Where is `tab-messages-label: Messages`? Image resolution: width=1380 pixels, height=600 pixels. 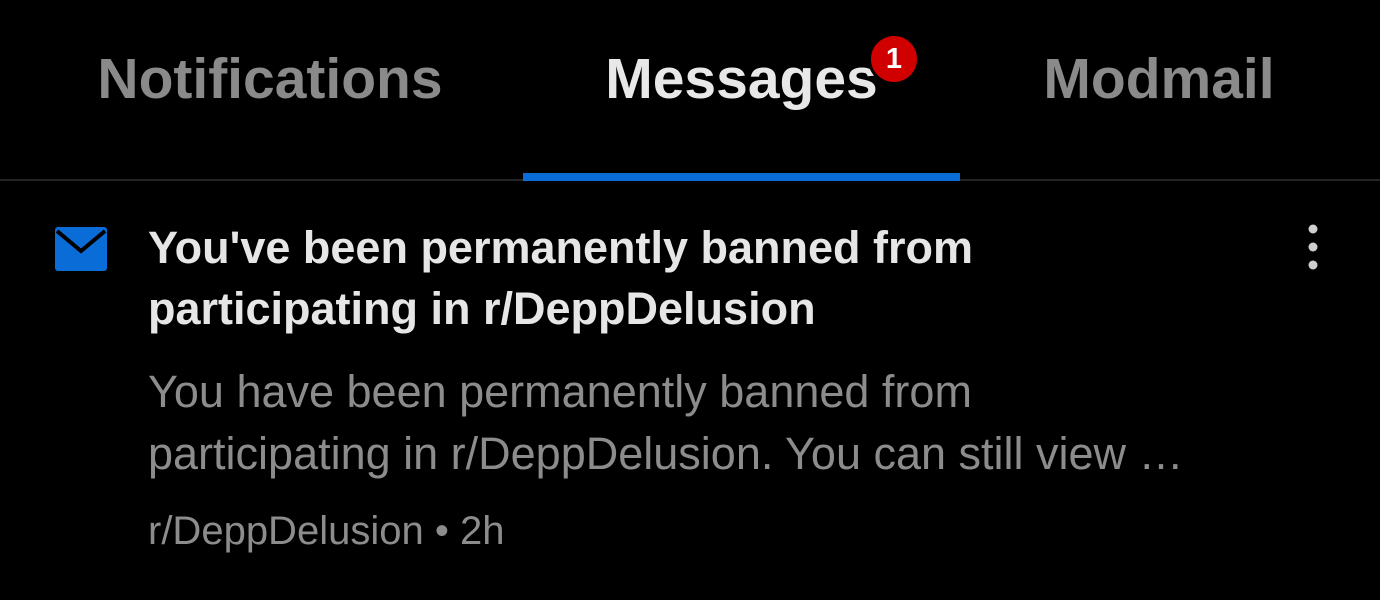 tab-messages-label: Messages is located at coordinates (741, 79).